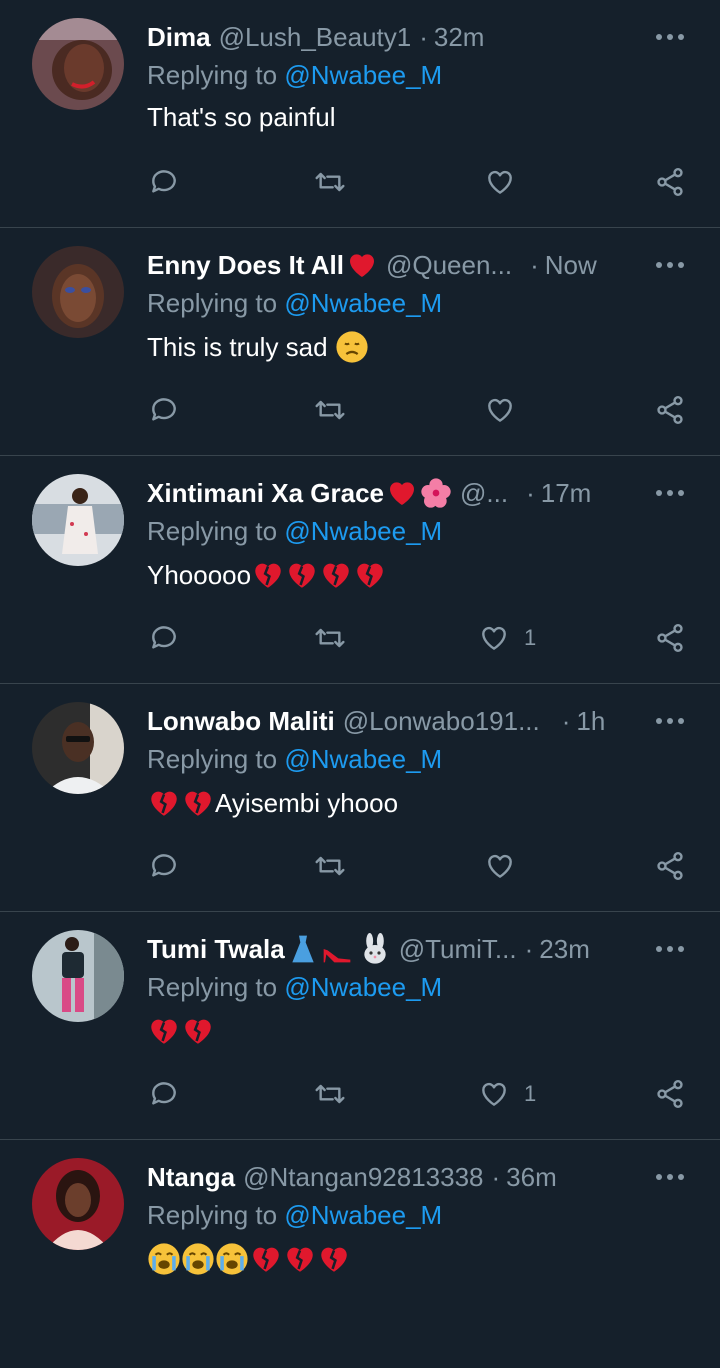 The height and width of the screenshot is (1368, 720). I want to click on timestamp: 23m, so click(564, 949).